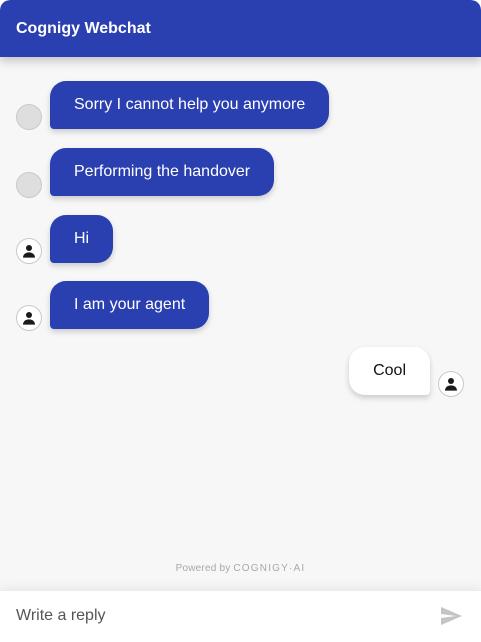  Describe the element at coordinates (203, 568) in the screenshot. I see `powered-by-label: Powered by` at that location.